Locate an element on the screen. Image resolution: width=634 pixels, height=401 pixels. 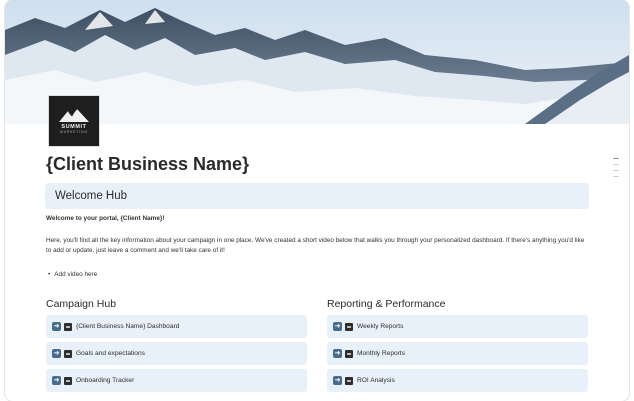
page-title: {Client Business Name} is located at coordinates (147, 164).